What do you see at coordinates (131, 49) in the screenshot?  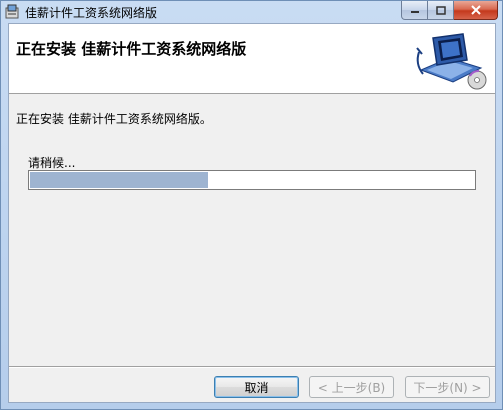 I see `banner-title: 正在安装 佳薪计件工资系统网络版` at bounding box center [131, 49].